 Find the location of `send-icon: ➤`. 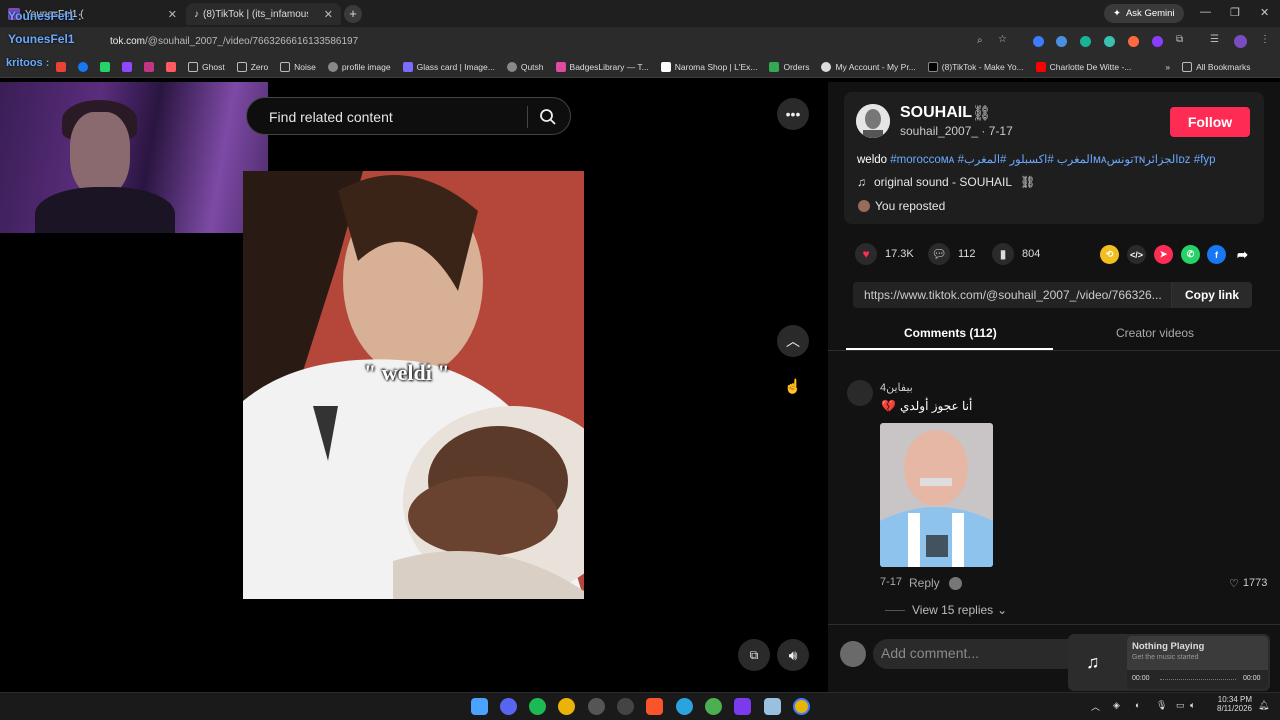

send-icon: ➤ is located at coordinates (1163, 254).